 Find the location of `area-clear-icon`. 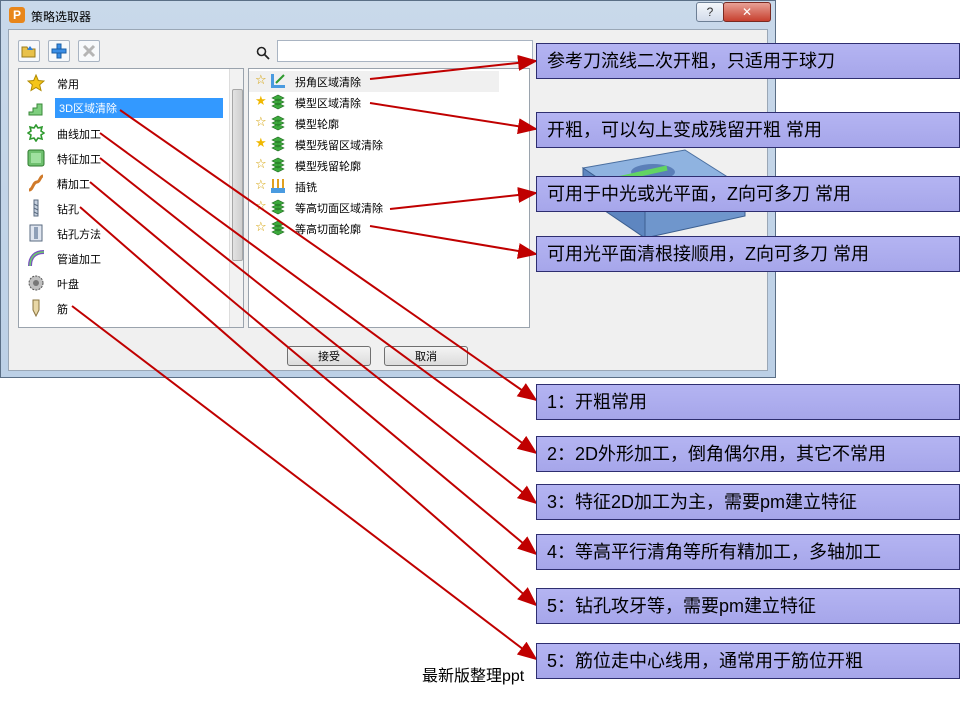

area-clear-icon is located at coordinates (35, 109).